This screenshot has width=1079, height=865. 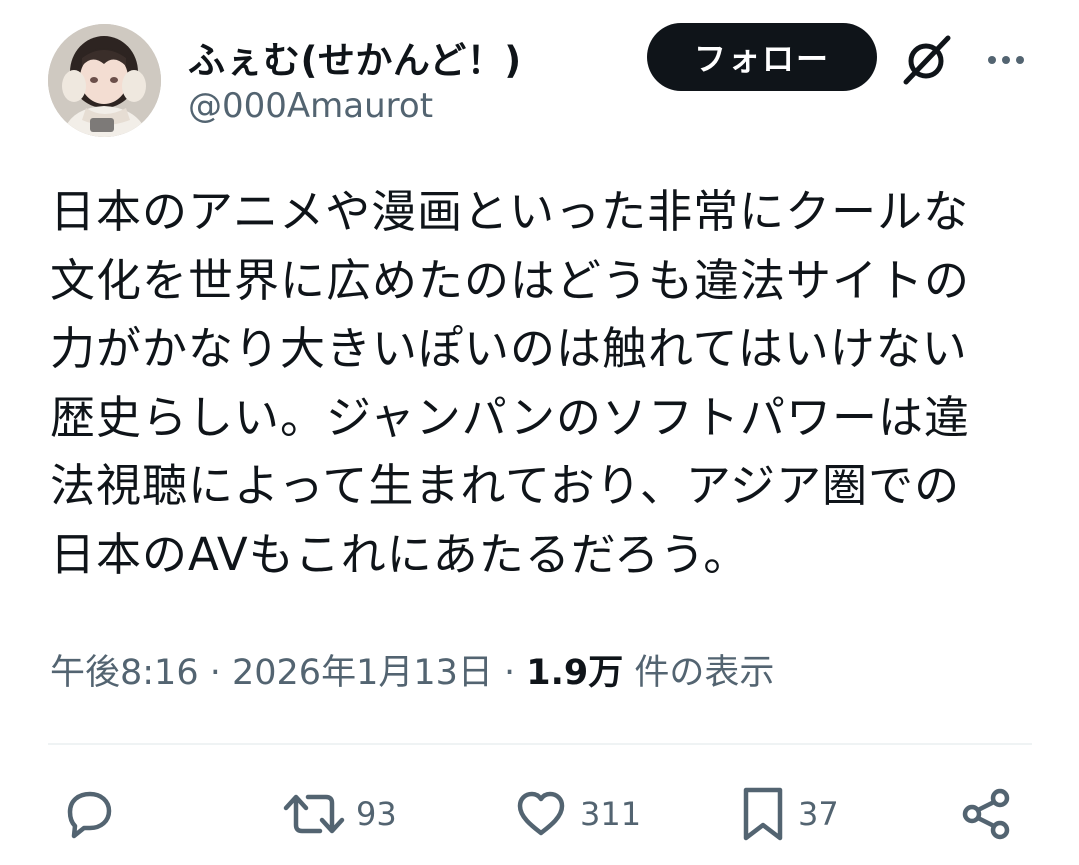 I want to click on retweet-icon, so click(x=314, y=814).